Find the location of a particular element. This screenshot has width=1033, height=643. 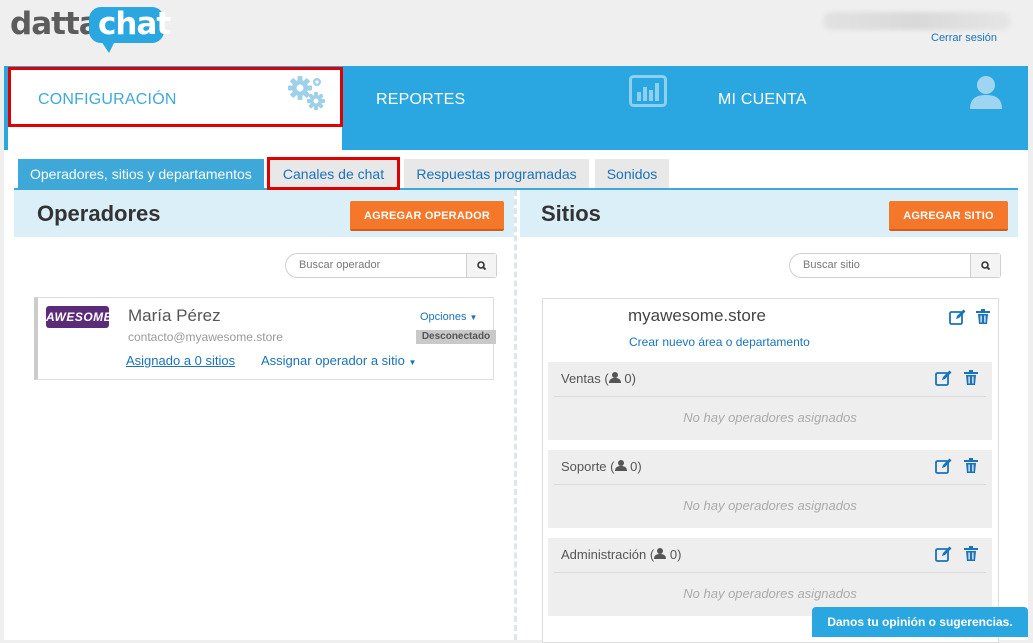

assign-operator-dropdown: Assignar operador a sitio ▼ is located at coordinates (338, 360).